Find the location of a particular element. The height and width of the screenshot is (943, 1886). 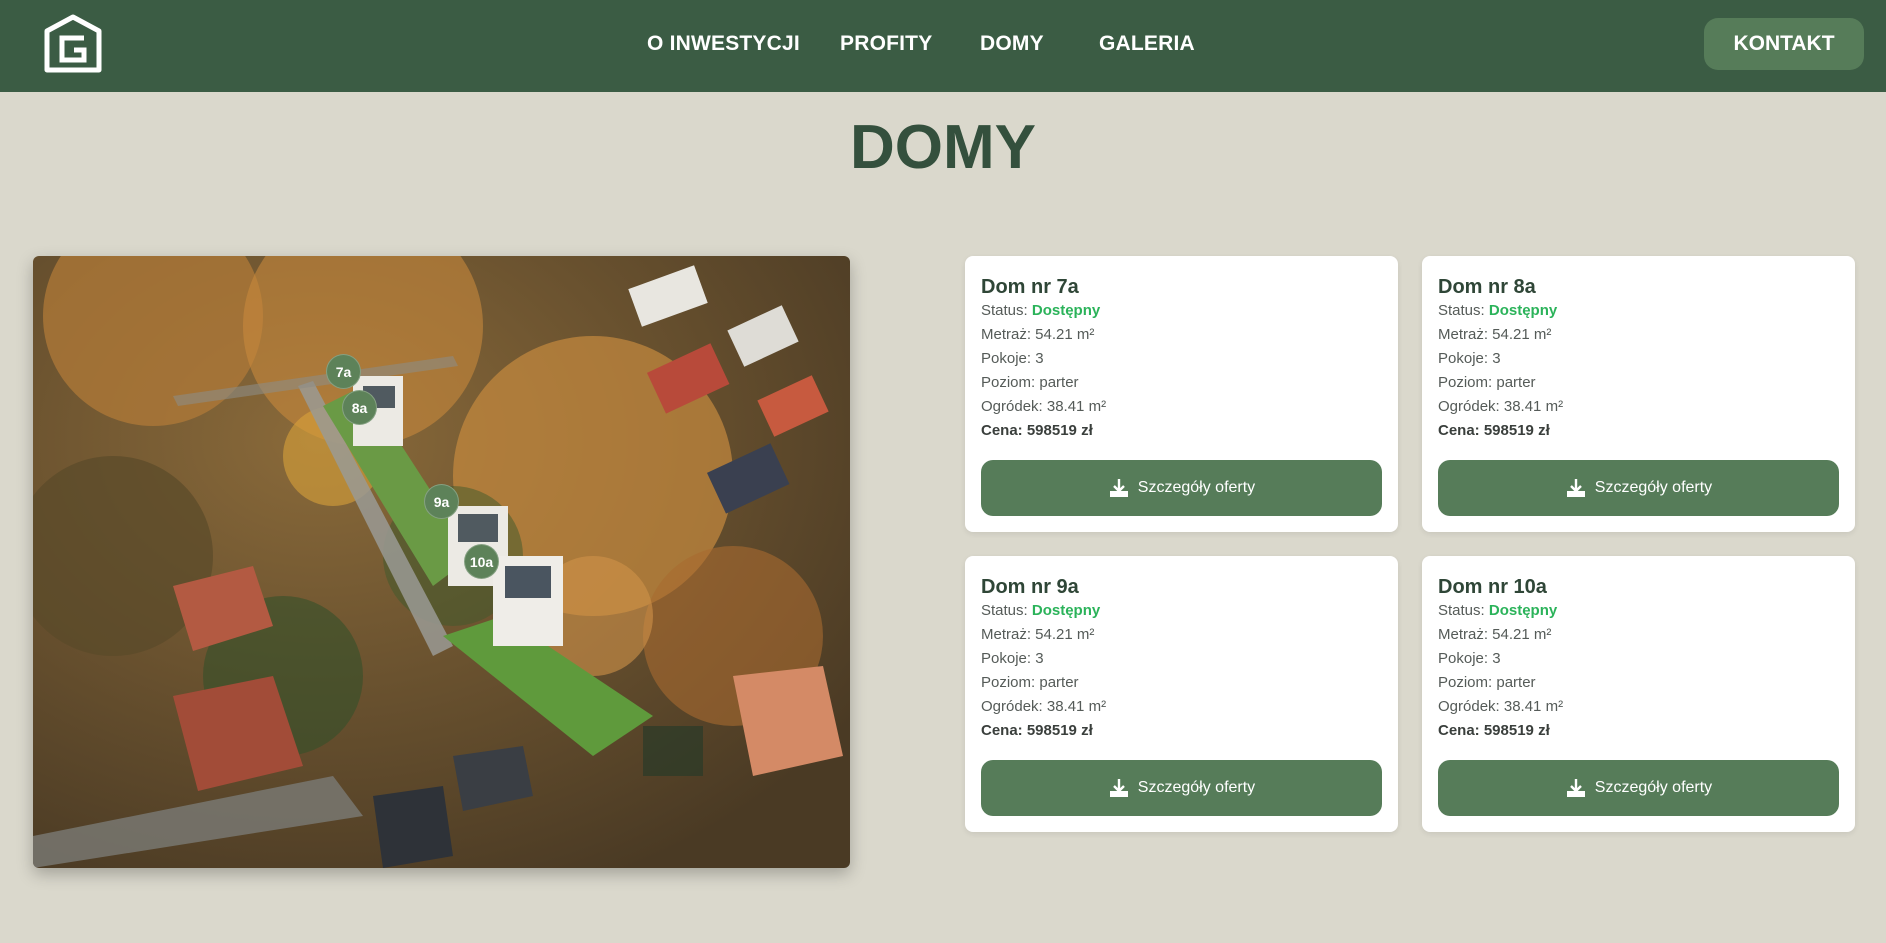

nav-galeria: GALERIA is located at coordinates (1147, 44).